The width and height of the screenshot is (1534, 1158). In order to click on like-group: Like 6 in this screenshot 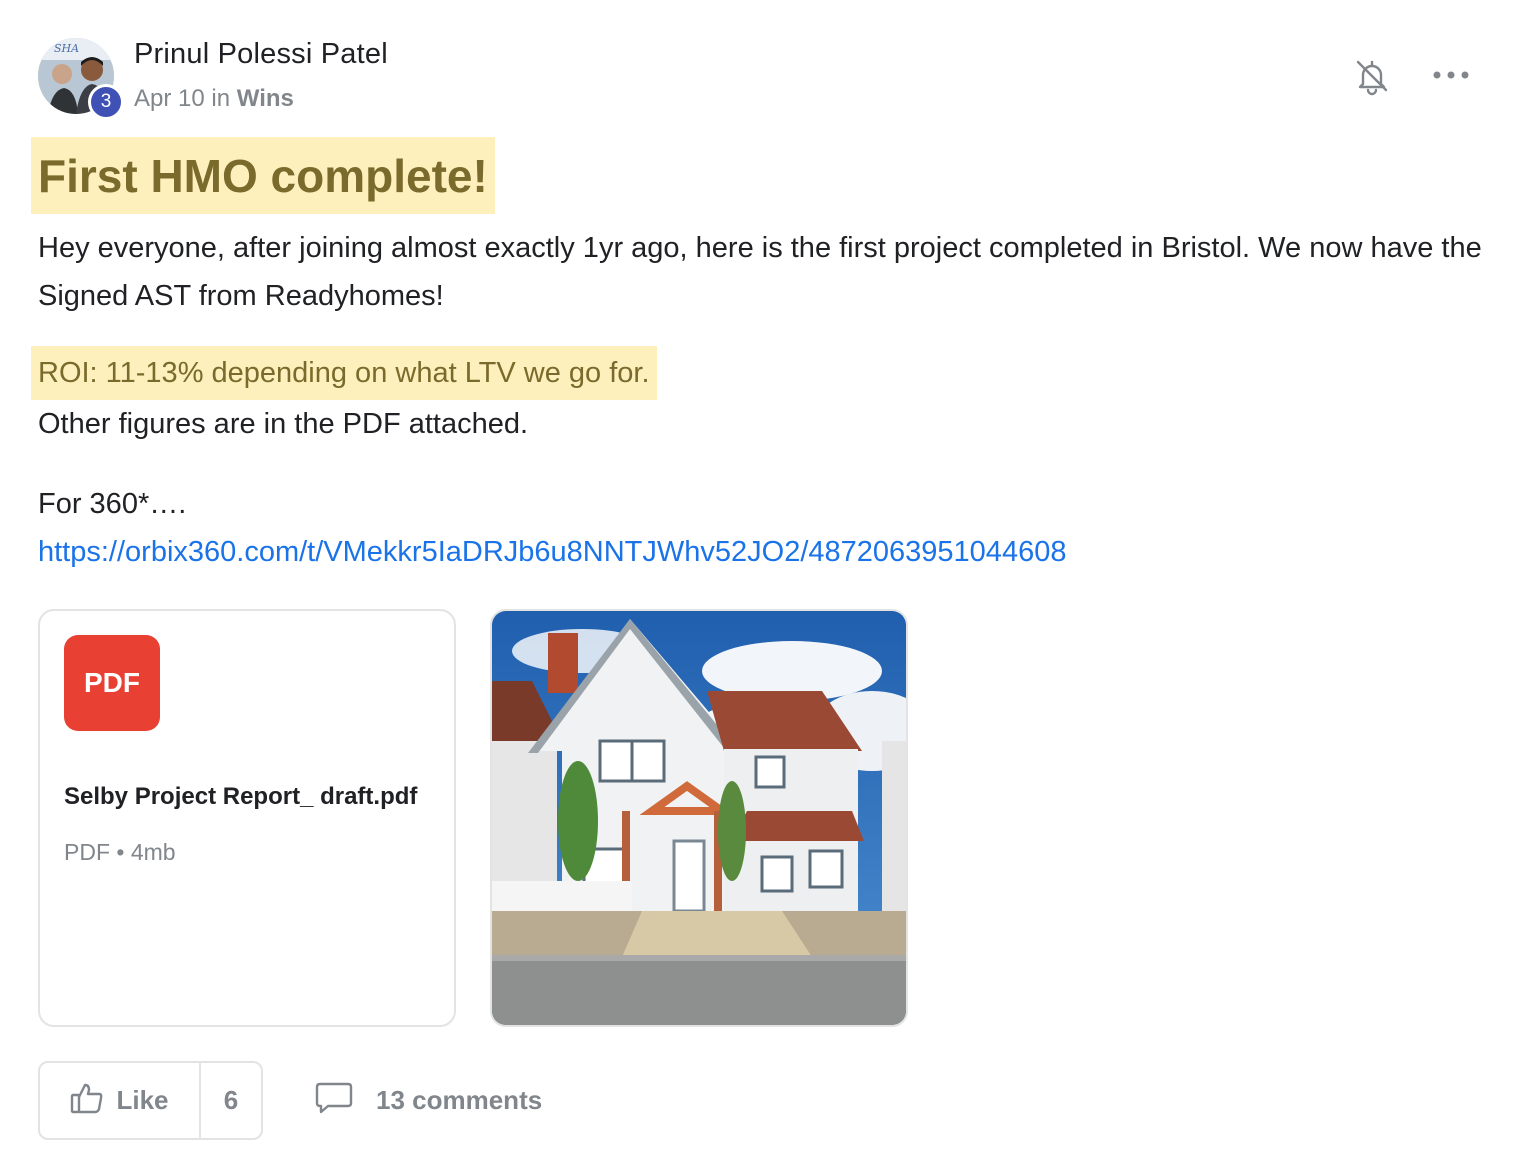, I will do `click(150, 1100)`.